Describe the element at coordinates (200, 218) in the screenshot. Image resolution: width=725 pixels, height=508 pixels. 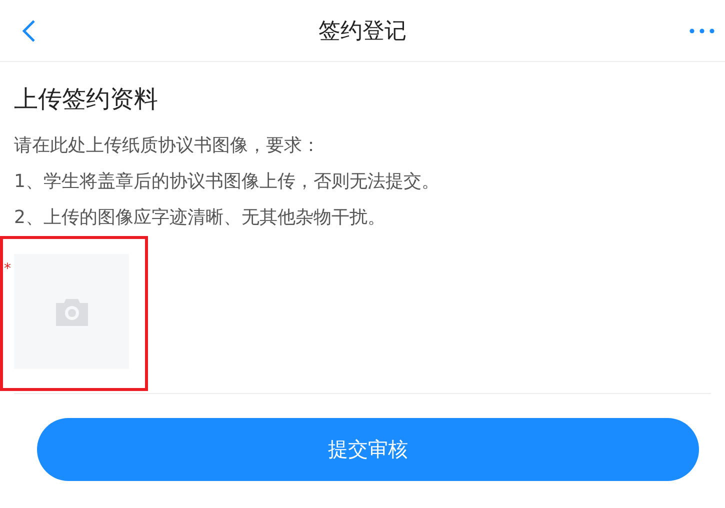
I see `instruction-text: 2、上传的图像应字迹清晰、无其他杂物干扰。` at that location.